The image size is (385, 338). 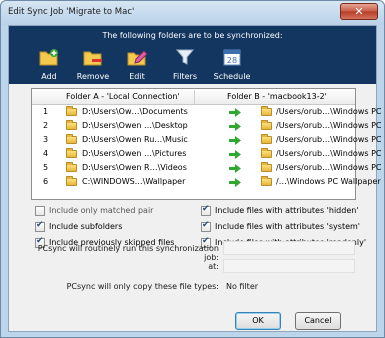 I want to click on subfolders-label: Include subfolders, so click(x=86, y=226).